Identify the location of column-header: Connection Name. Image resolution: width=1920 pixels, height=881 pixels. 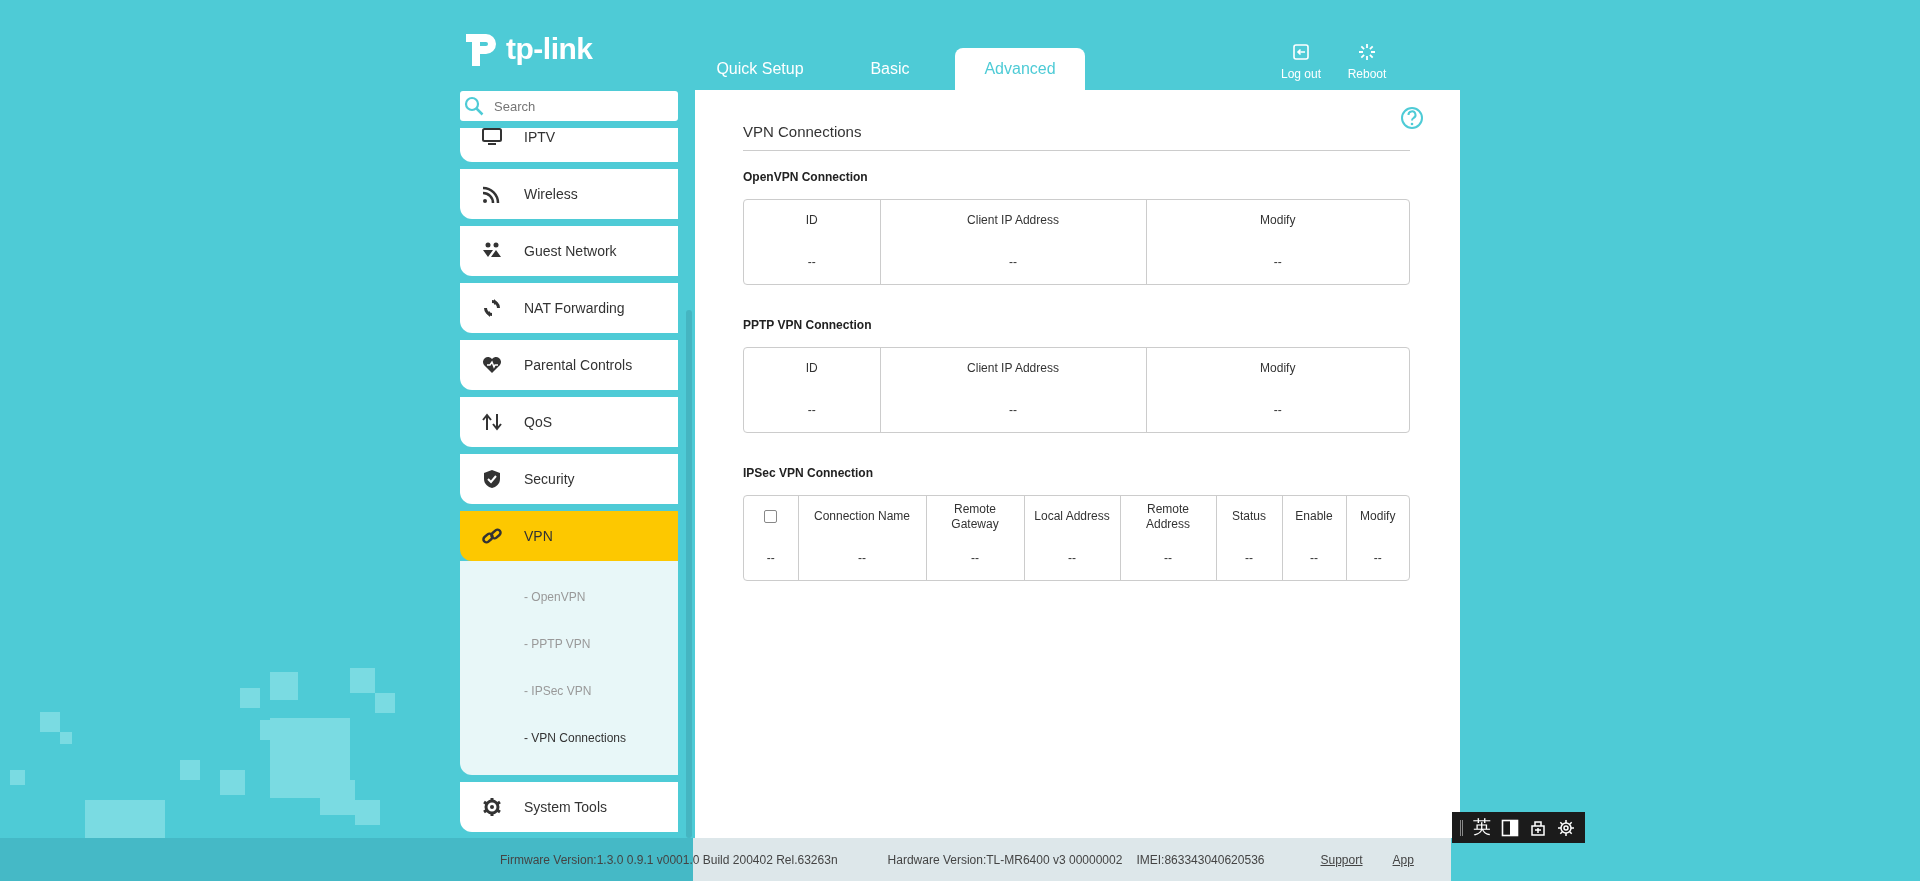
(862, 516).